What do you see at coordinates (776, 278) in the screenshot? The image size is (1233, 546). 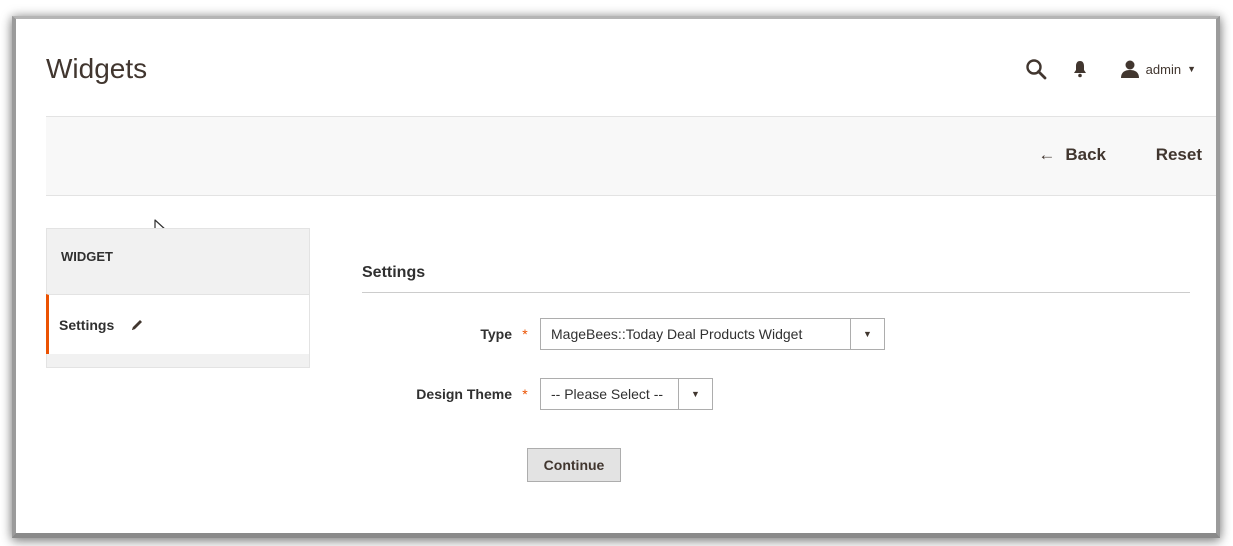 I see `section-title: Settings` at bounding box center [776, 278].